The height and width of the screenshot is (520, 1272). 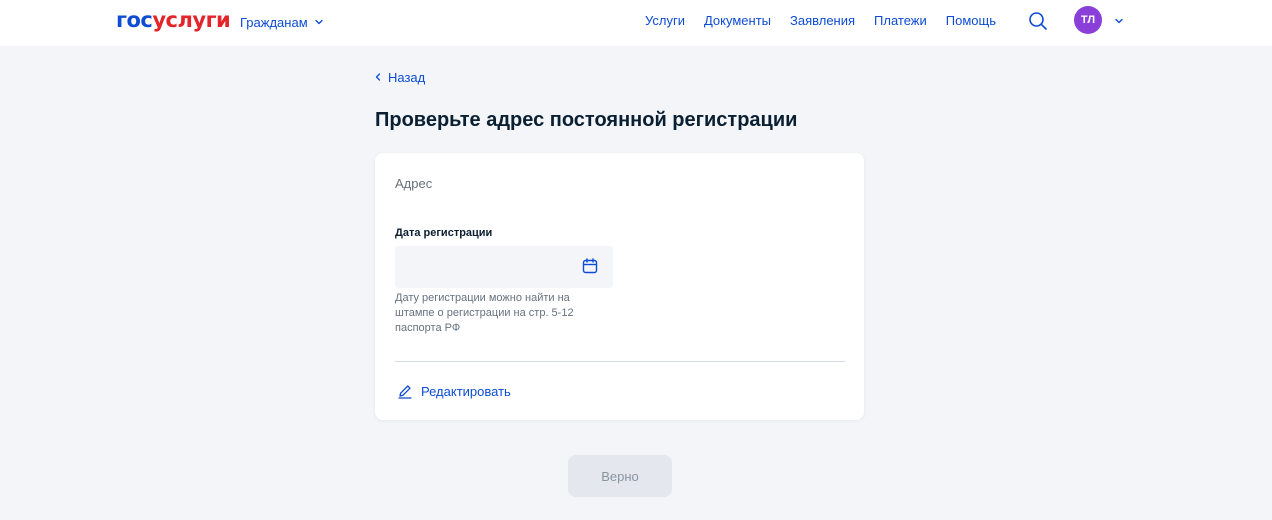 I want to click on user-avatar: ТЛ, so click(x=1088, y=20).